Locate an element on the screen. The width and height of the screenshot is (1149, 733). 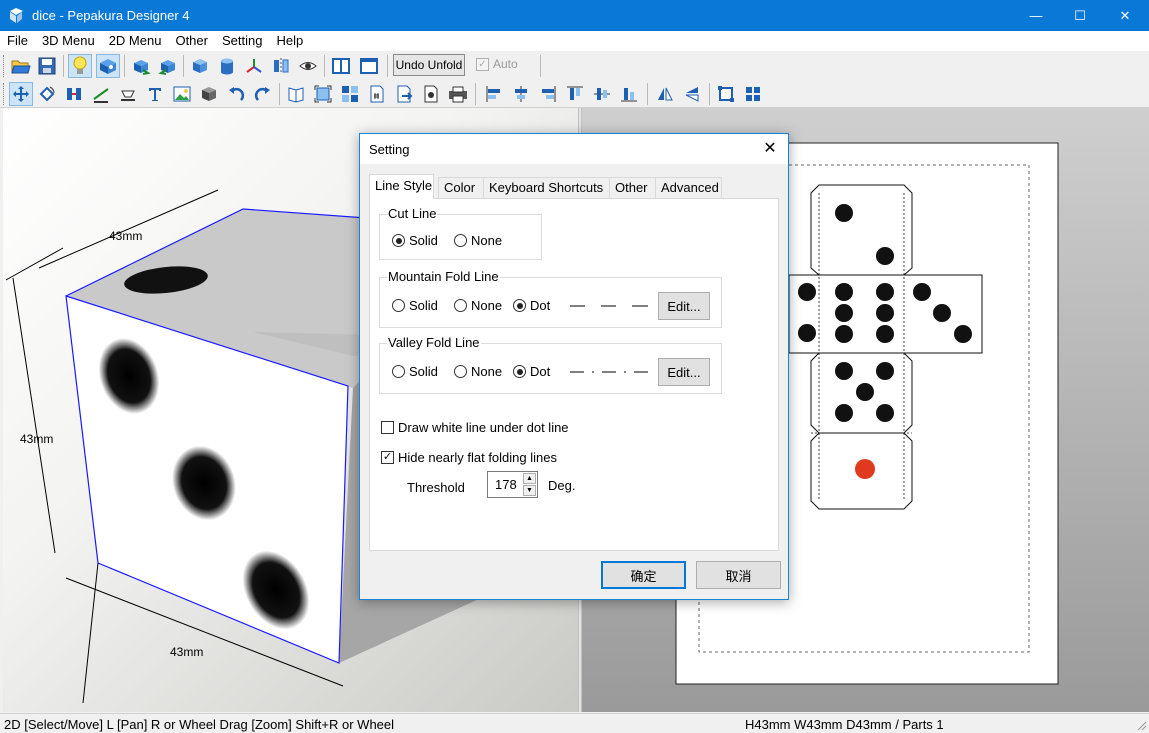
split-view-button is located at coordinates (341, 66).